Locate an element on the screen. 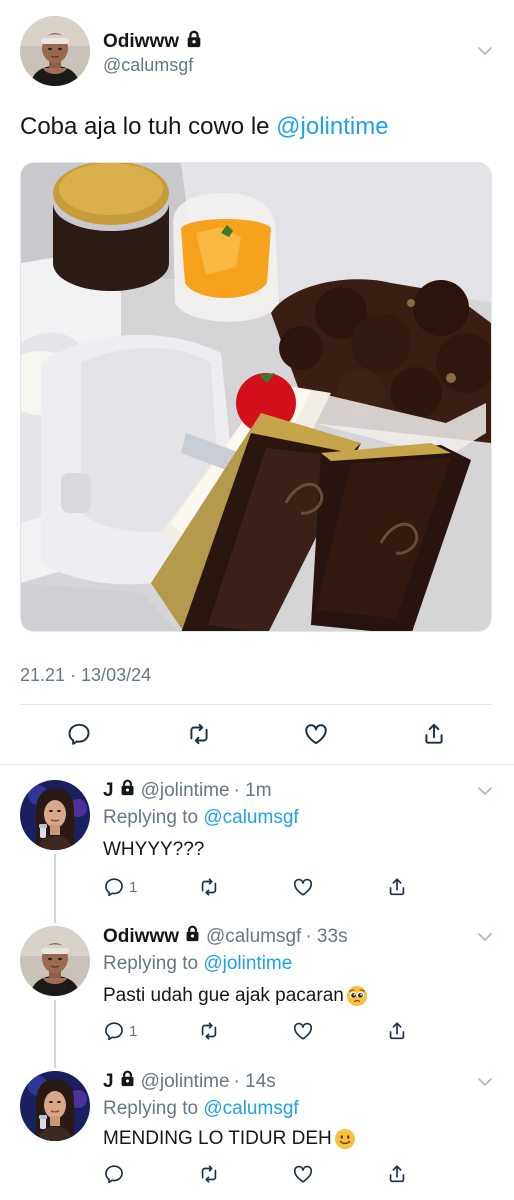  tweet-text-body: Coba aja lo tuh cowo le is located at coordinates (148, 126).